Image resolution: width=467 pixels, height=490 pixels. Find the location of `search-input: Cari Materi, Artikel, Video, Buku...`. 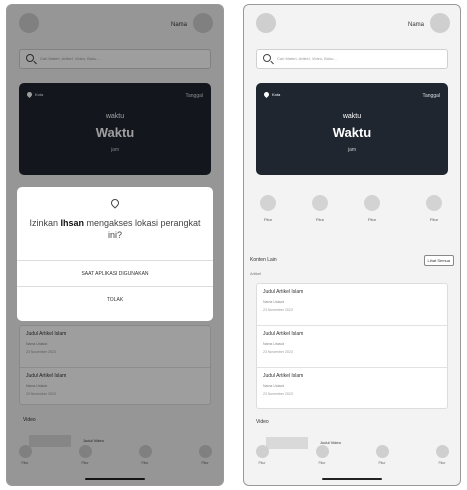

search-input: Cari Materi, Artikel, Video, Buku... is located at coordinates (352, 59).